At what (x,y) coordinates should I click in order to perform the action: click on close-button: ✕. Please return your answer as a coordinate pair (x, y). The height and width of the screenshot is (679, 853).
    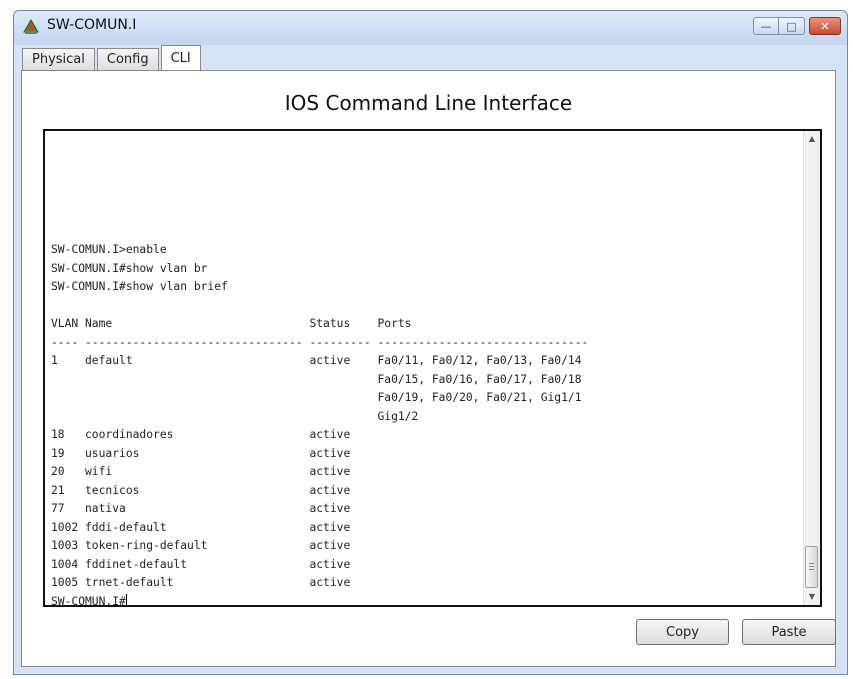
    Looking at the image, I should click on (825, 26).